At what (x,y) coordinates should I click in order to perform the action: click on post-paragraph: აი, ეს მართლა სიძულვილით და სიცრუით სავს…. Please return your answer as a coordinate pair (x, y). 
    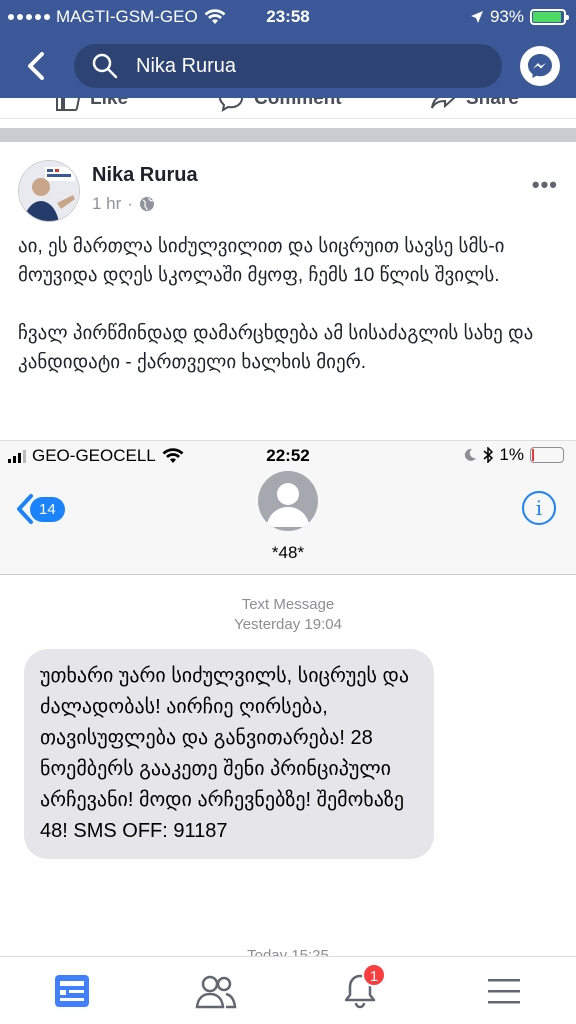
    Looking at the image, I should click on (261, 261).